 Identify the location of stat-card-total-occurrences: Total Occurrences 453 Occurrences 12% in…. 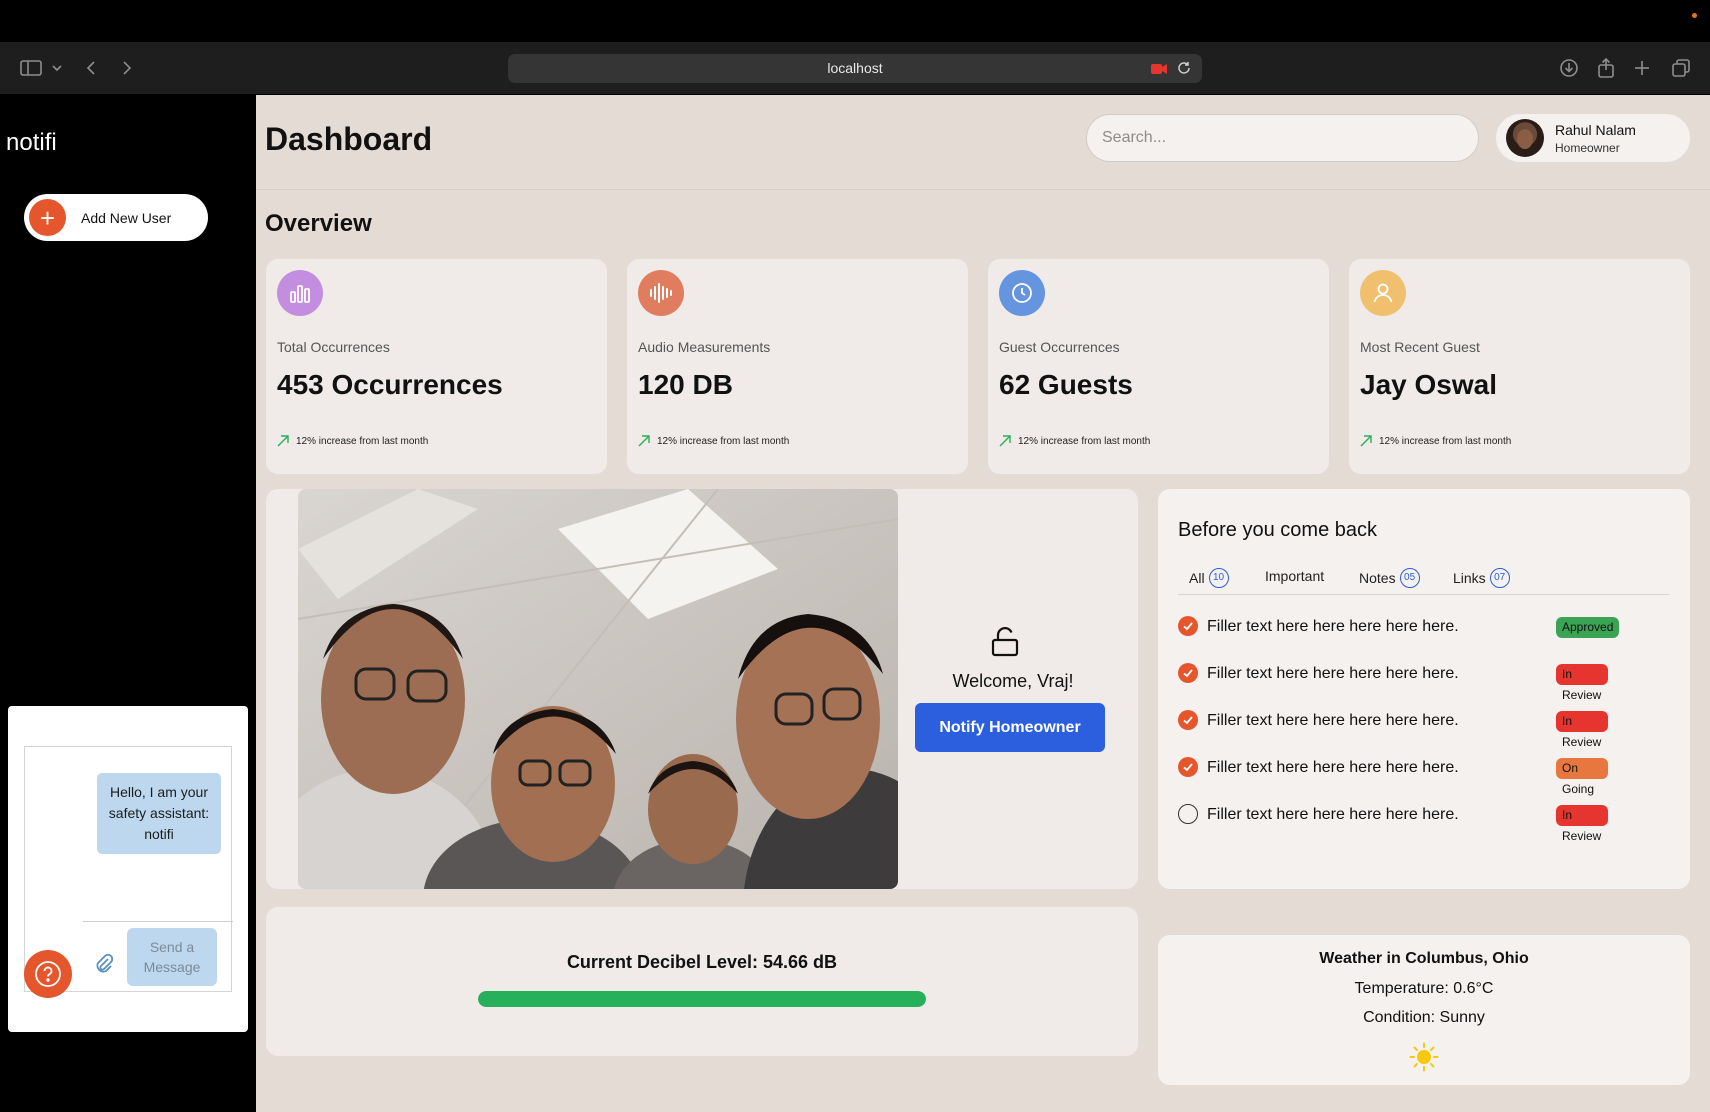
(436, 366).